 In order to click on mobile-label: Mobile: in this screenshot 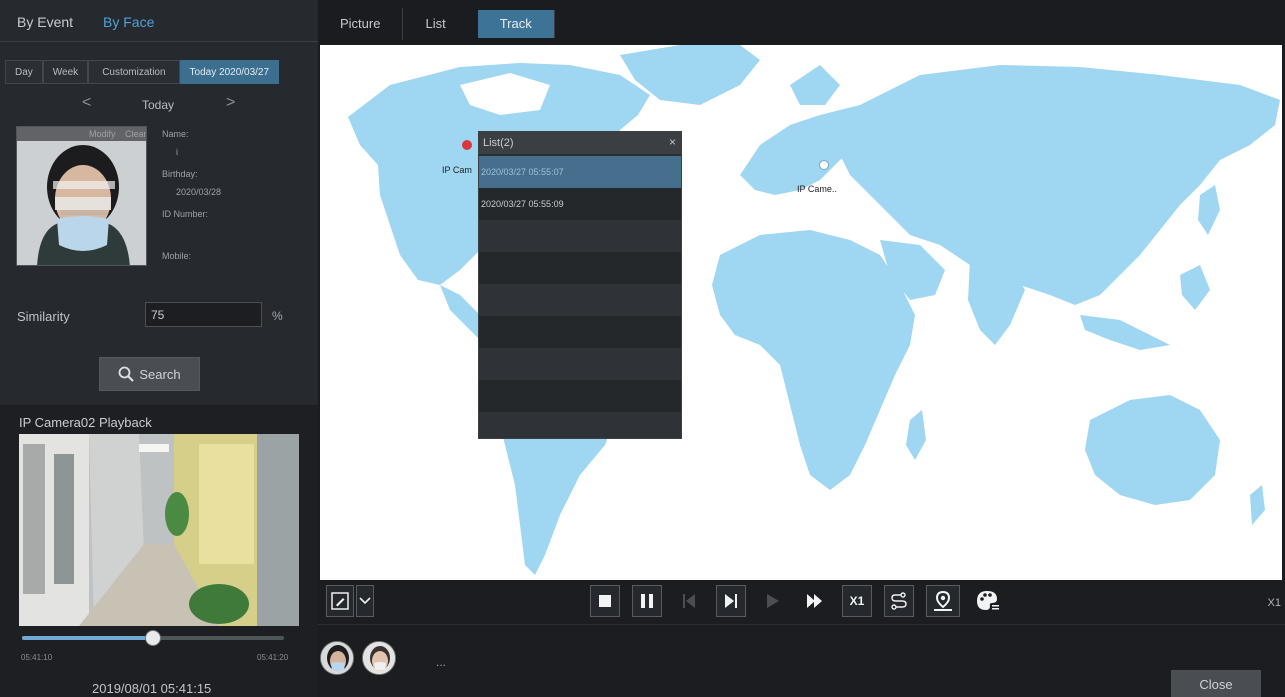, I will do `click(177, 256)`.